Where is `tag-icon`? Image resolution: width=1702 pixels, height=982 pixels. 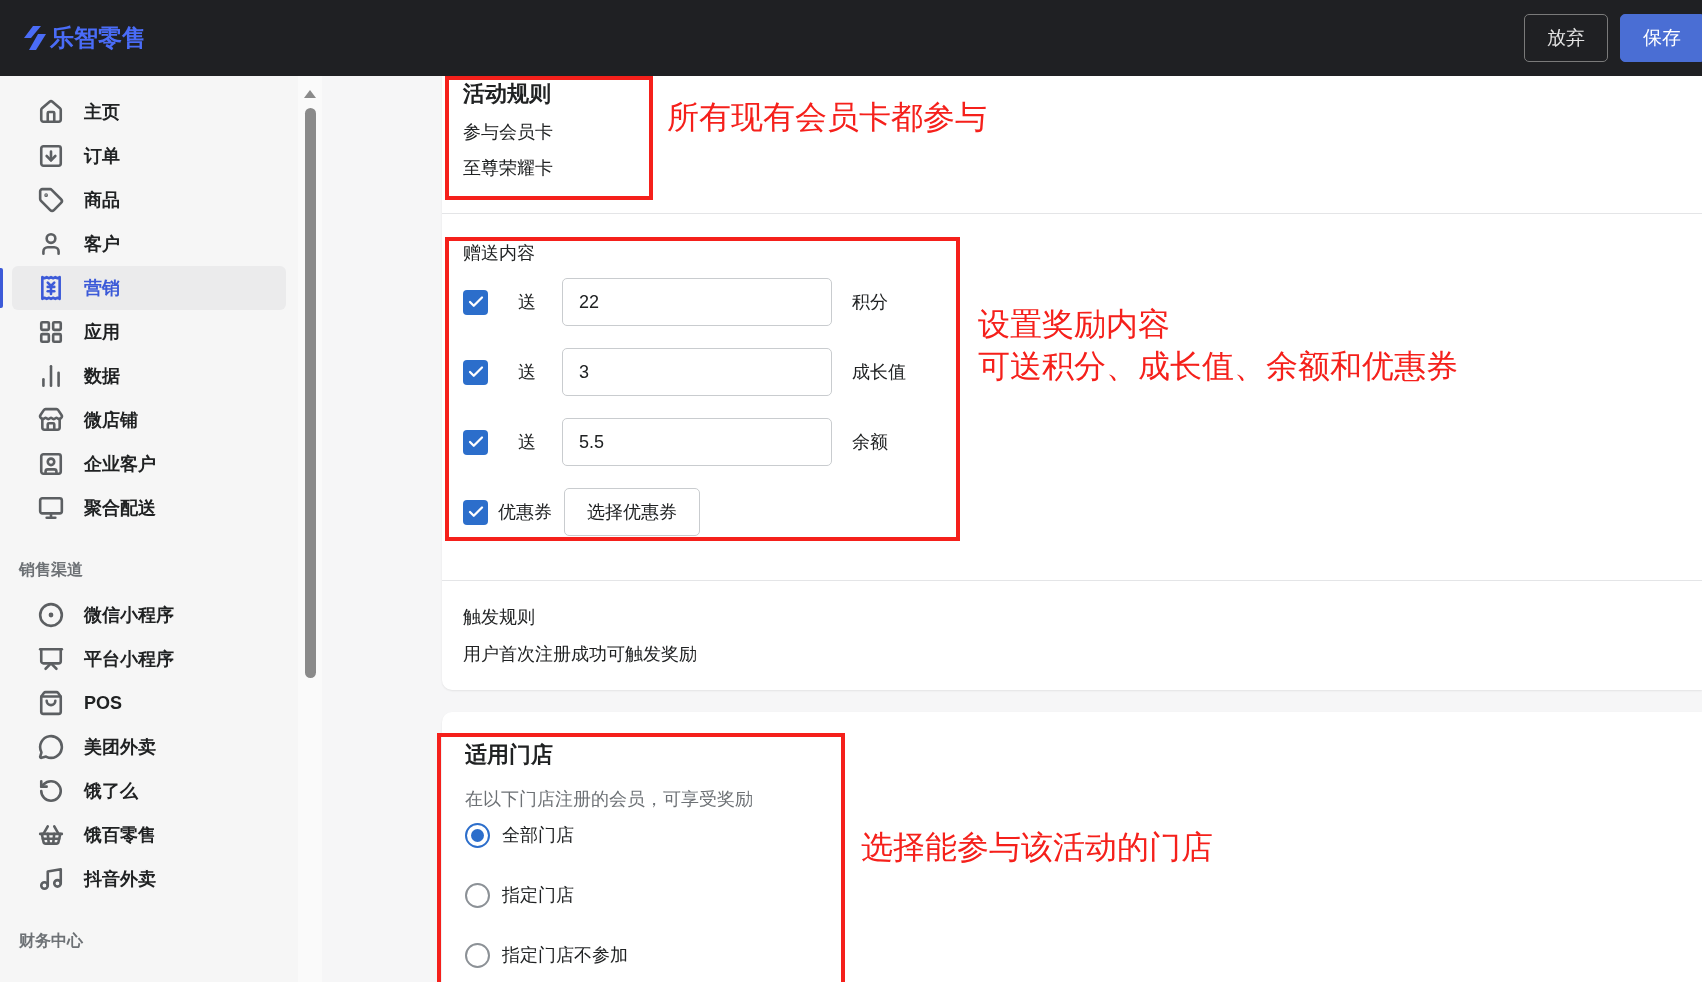 tag-icon is located at coordinates (51, 200).